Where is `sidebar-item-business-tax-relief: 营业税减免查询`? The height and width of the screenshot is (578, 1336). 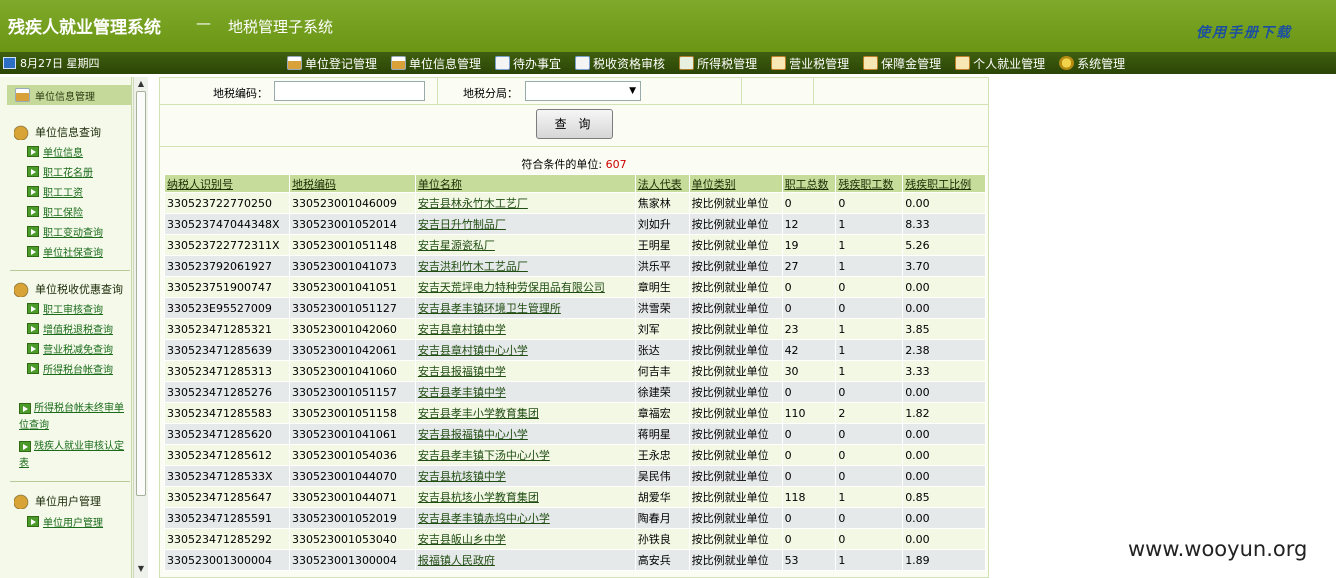 sidebar-item-business-tax-relief: 营业税减免查询 is located at coordinates (70, 348).